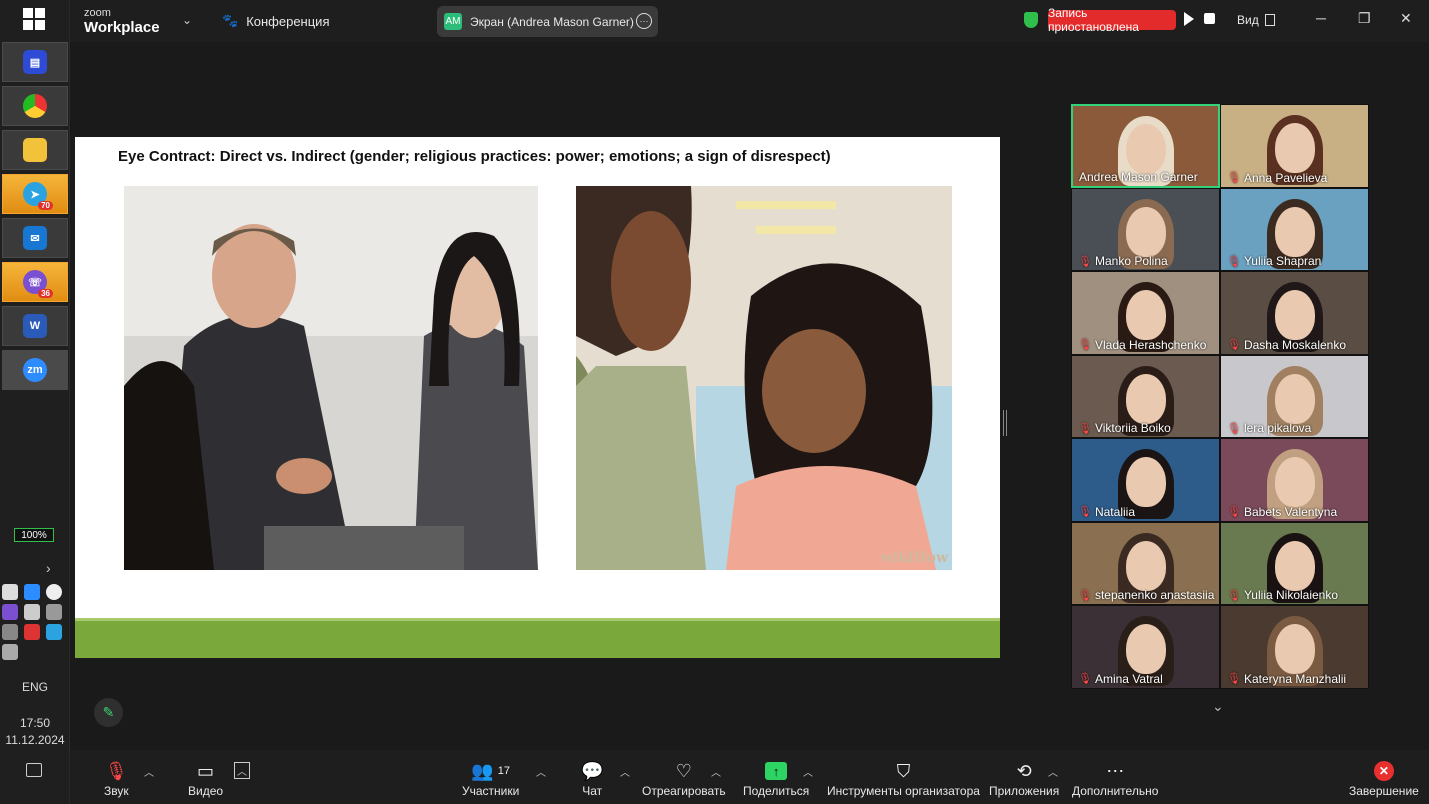 The image size is (1429, 804). What do you see at coordinates (716, 771) in the screenshot?
I see `react-caret-icon: ︿` at bounding box center [716, 771].